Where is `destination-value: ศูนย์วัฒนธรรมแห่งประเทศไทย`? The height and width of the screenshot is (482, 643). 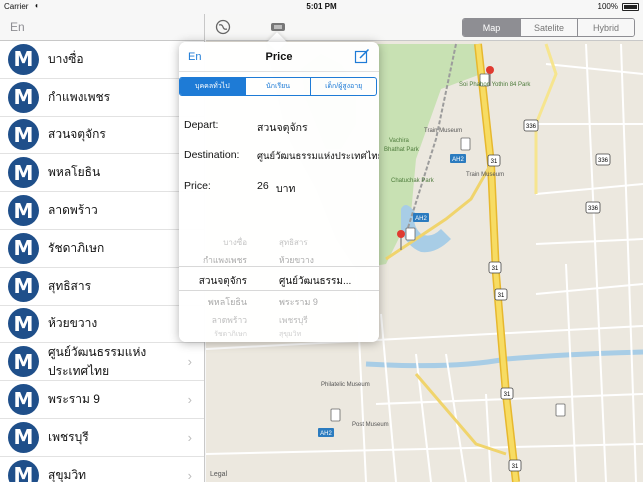
destination-value: ศูนย์วัฒนธรรมแห่งประเทศไทย is located at coordinates (318, 156).